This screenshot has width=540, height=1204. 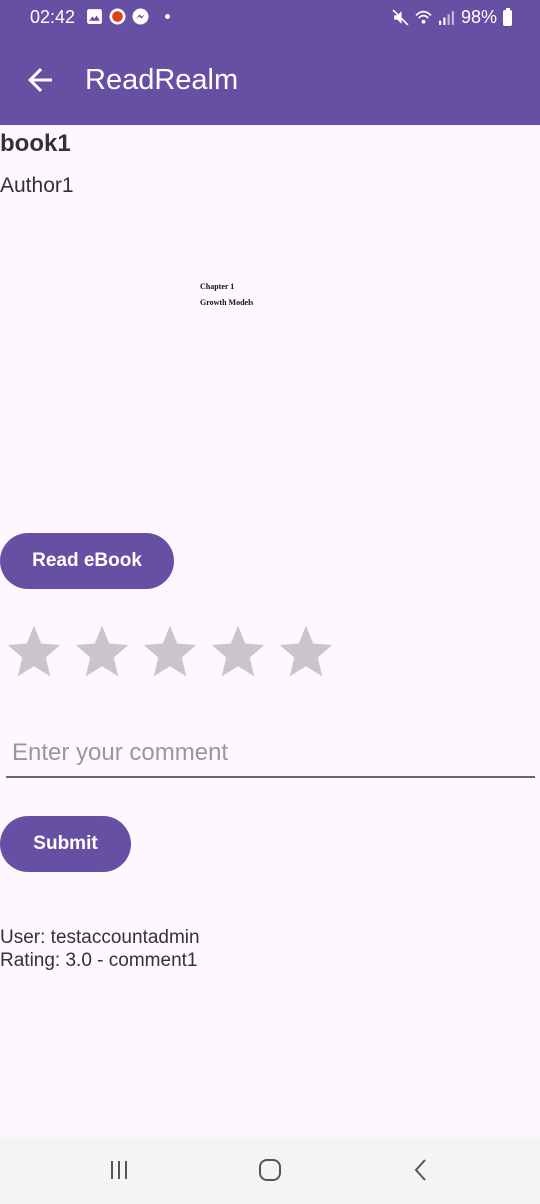 What do you see at coordinates (99, 960) in the screenshot?
I see `review-rating: Rating: 3.0 - comment1` at bounding box center [99, 960].